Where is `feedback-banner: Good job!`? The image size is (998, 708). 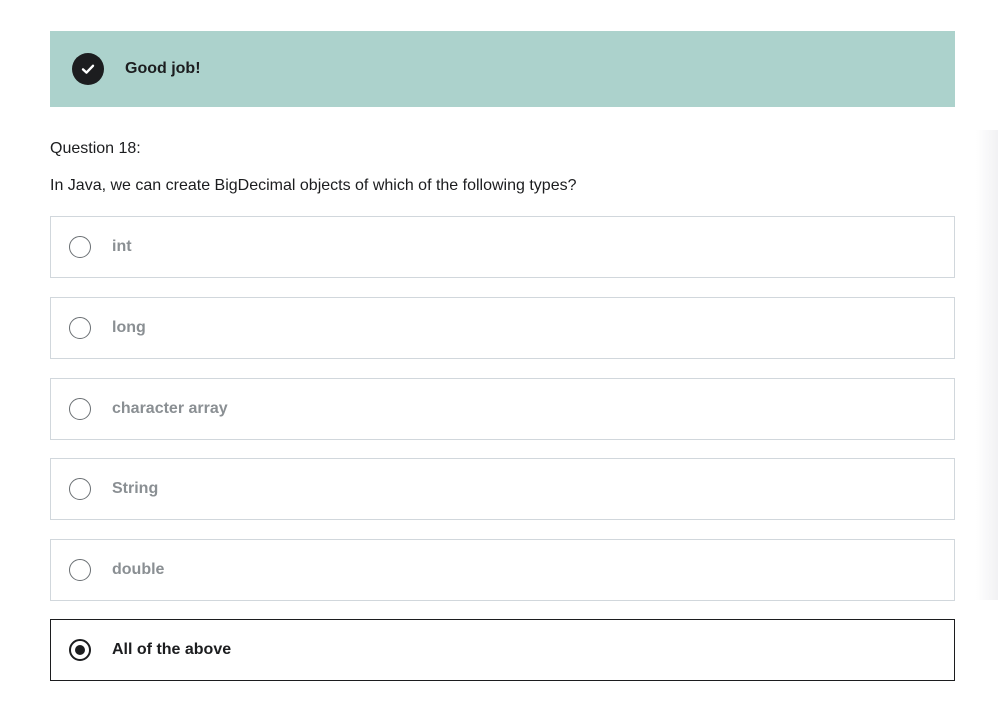 feedback-banner: Good job! is located at coordinates (502, 69).